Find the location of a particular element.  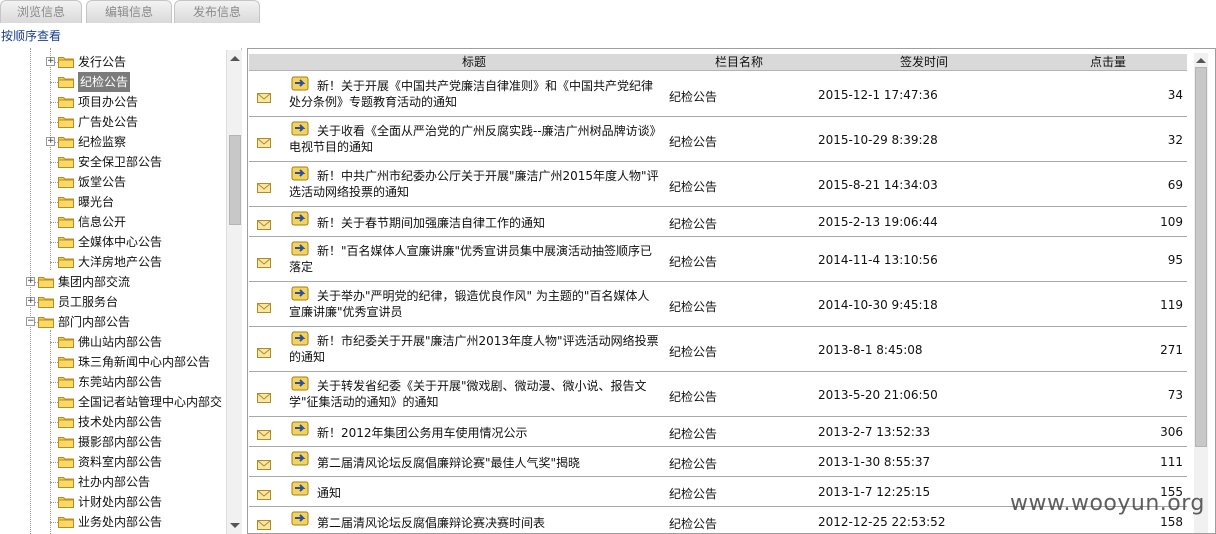

tree-item: 全媒体中心公告 is located at coordinates (113, 242).